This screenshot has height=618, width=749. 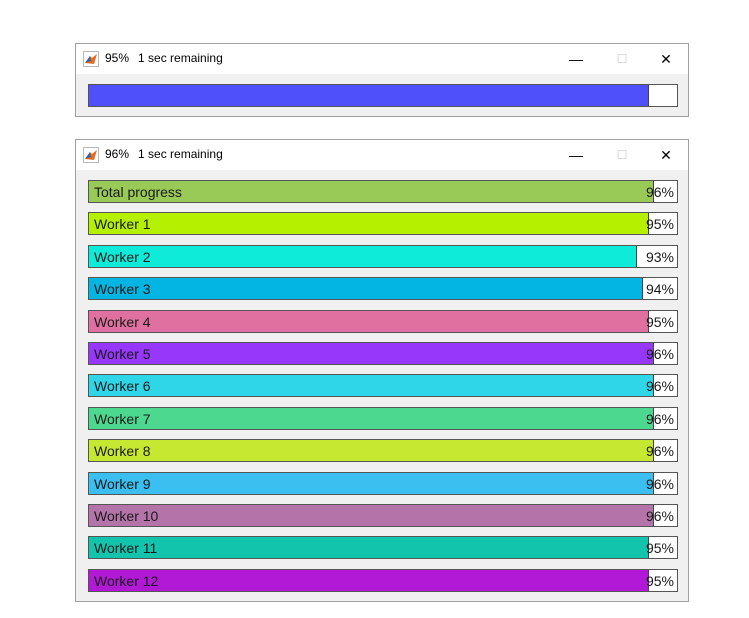 I want to click on progress-bar, so click(x=383, y=95).